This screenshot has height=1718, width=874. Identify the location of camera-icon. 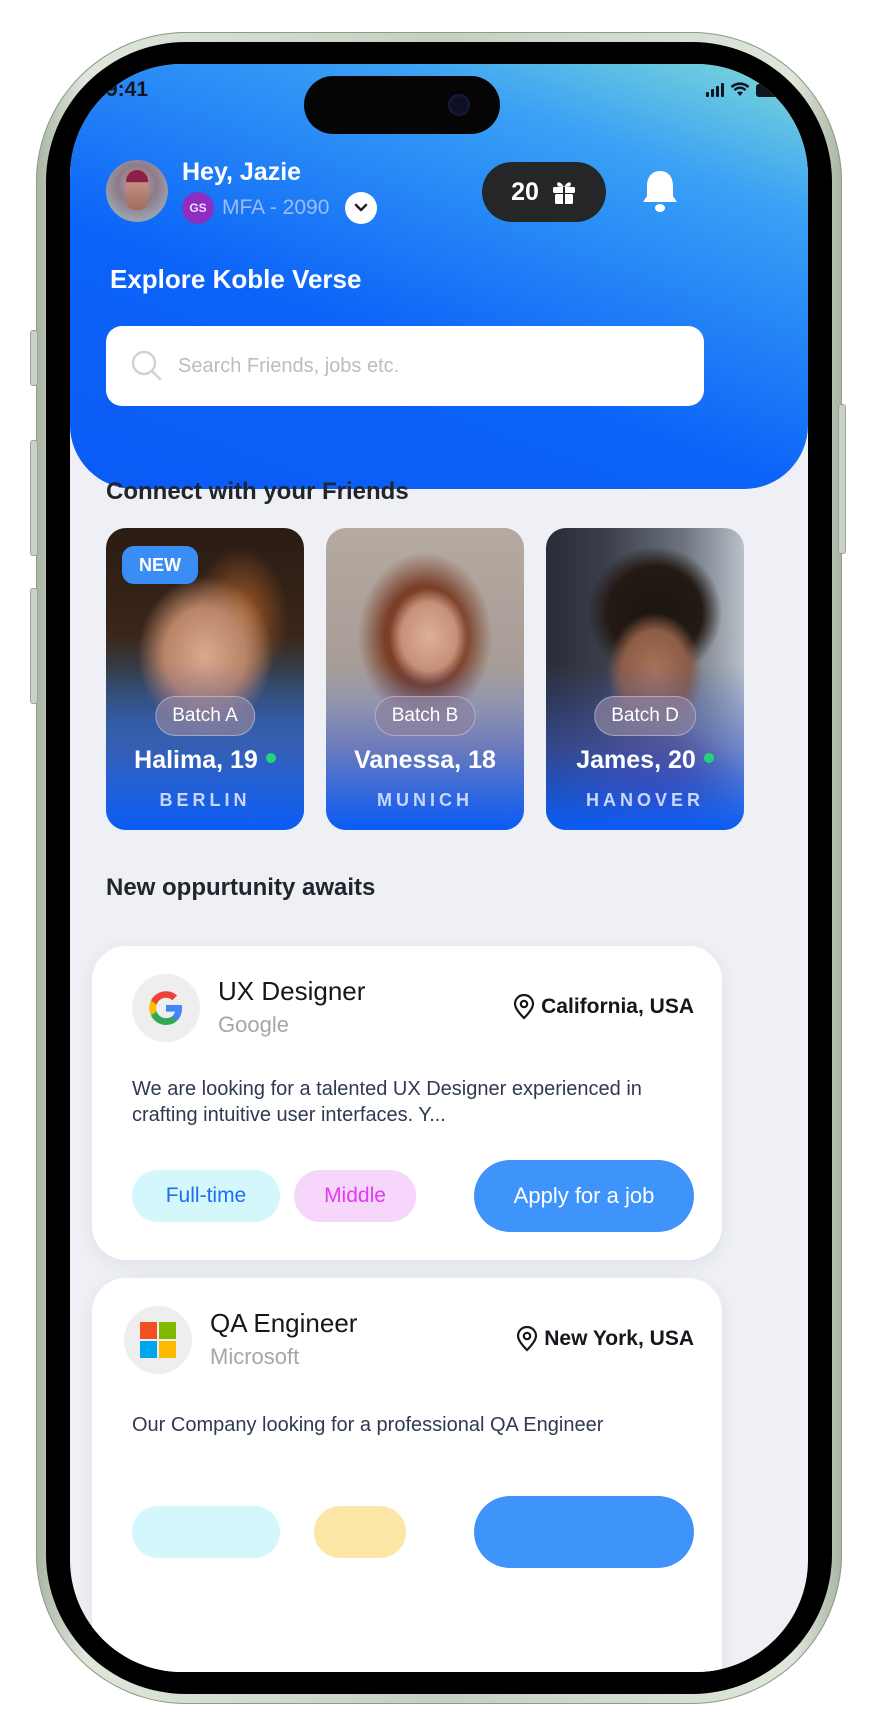
(459, 105).